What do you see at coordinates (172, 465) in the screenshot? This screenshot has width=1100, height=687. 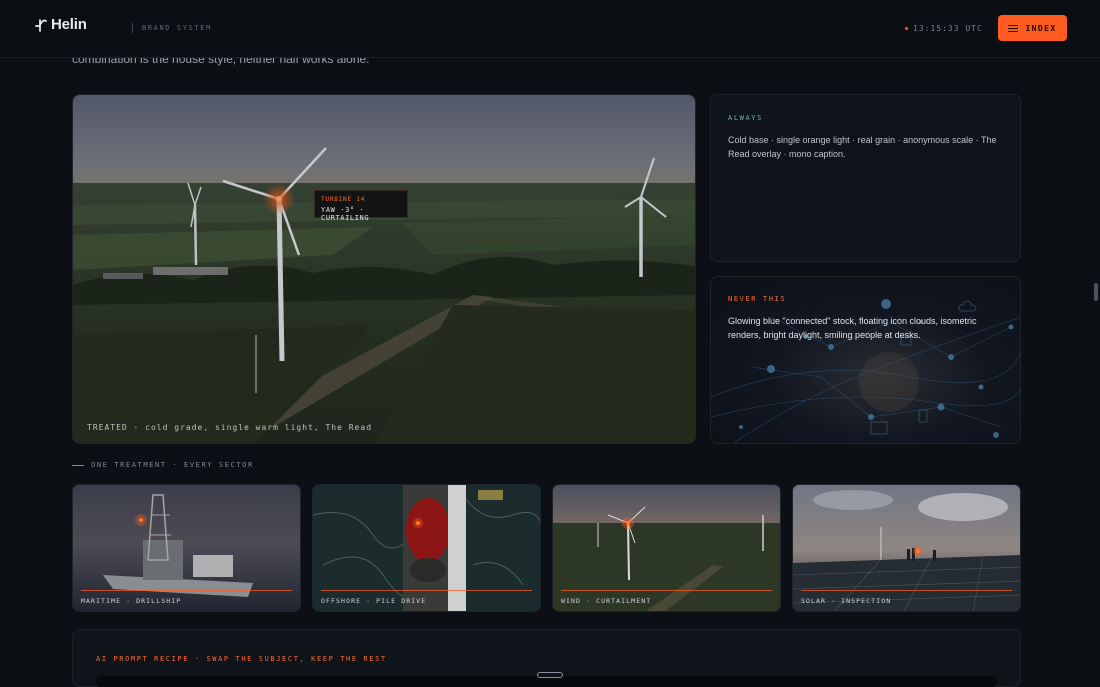 I see `section-label-text: ONE TREATMENT · EVERY SECTOR` at bounding box center [172, 465].